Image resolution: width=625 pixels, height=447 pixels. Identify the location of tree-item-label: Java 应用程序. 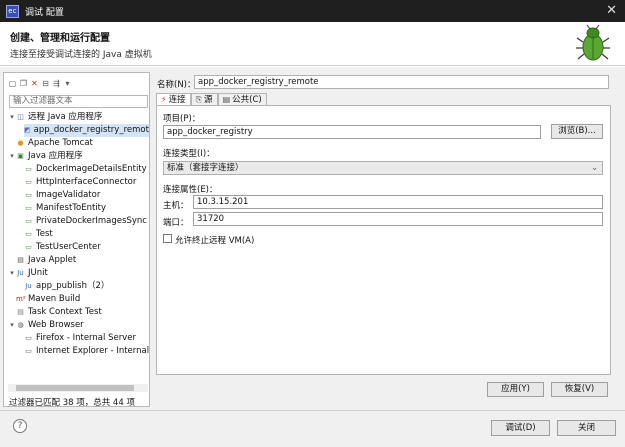
(55, 156).